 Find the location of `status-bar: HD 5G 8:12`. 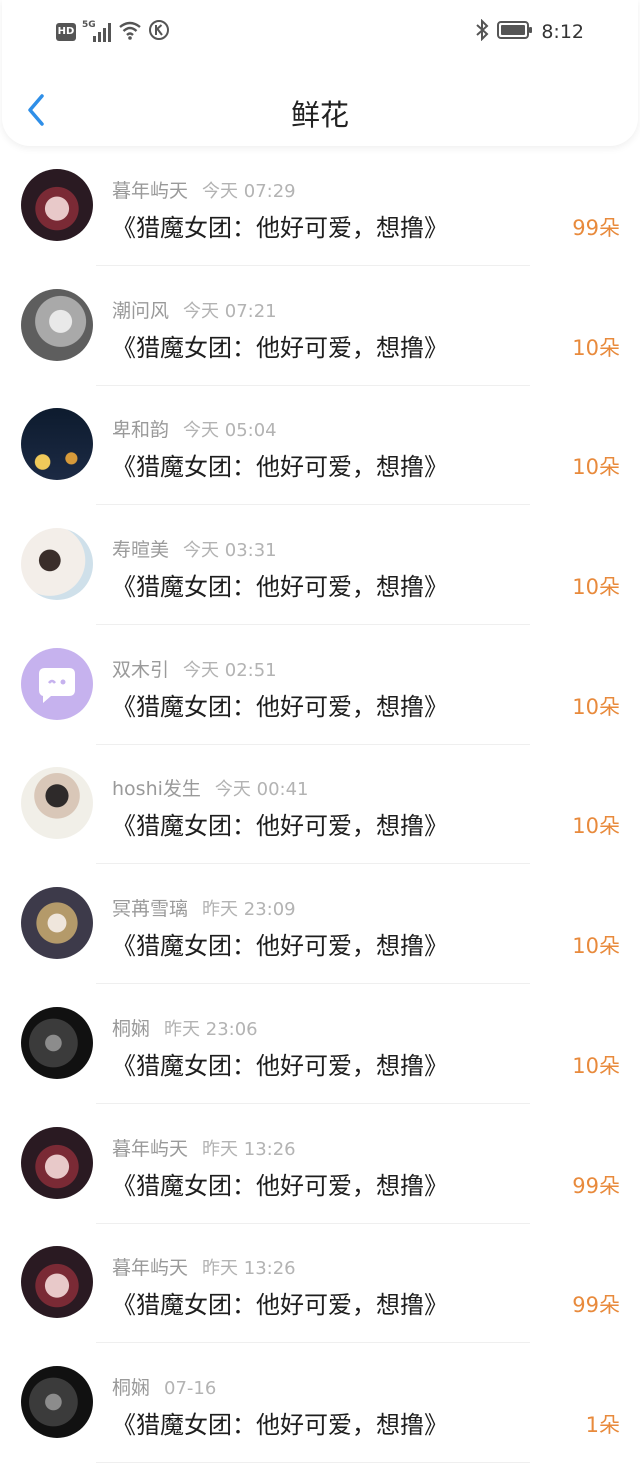

status-bar: HD 5G 8:12 is located at coordinates (320, 32).